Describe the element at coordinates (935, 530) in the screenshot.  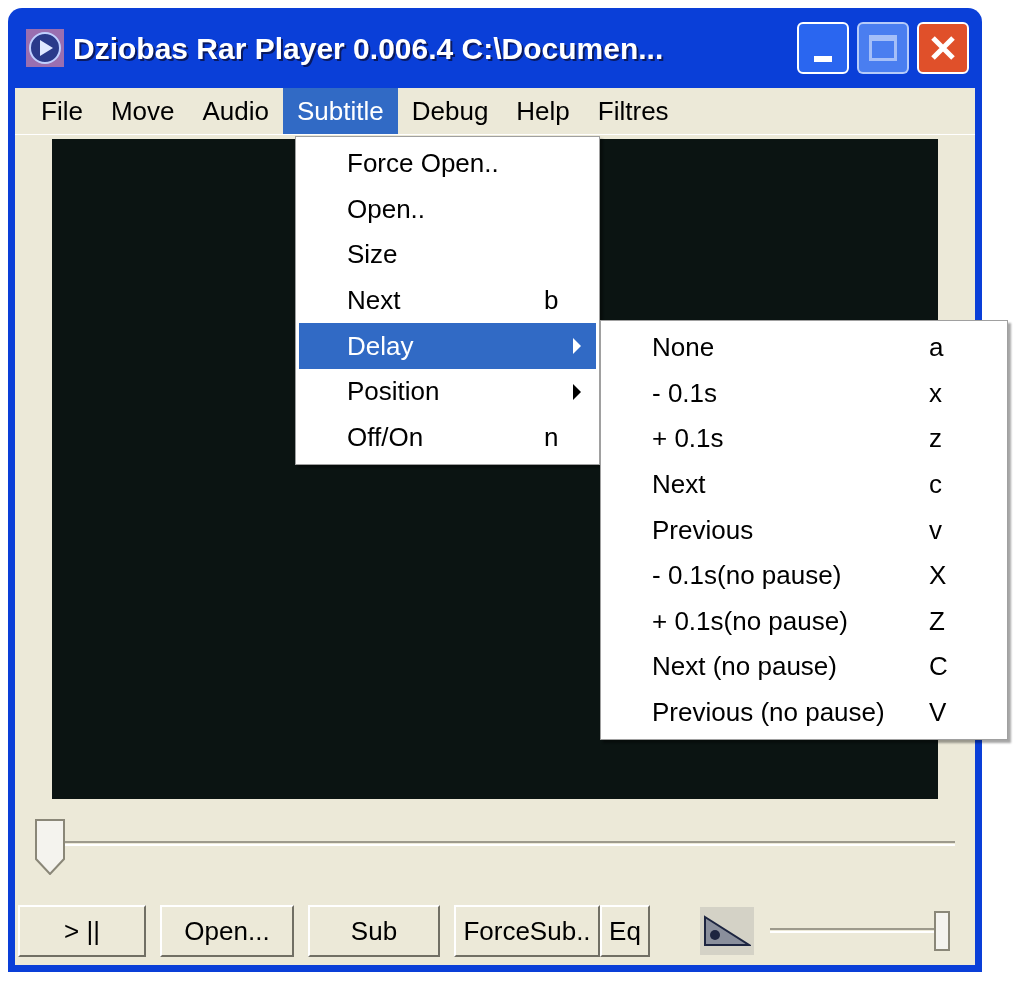
I see `shortcut-key: v` at that location.